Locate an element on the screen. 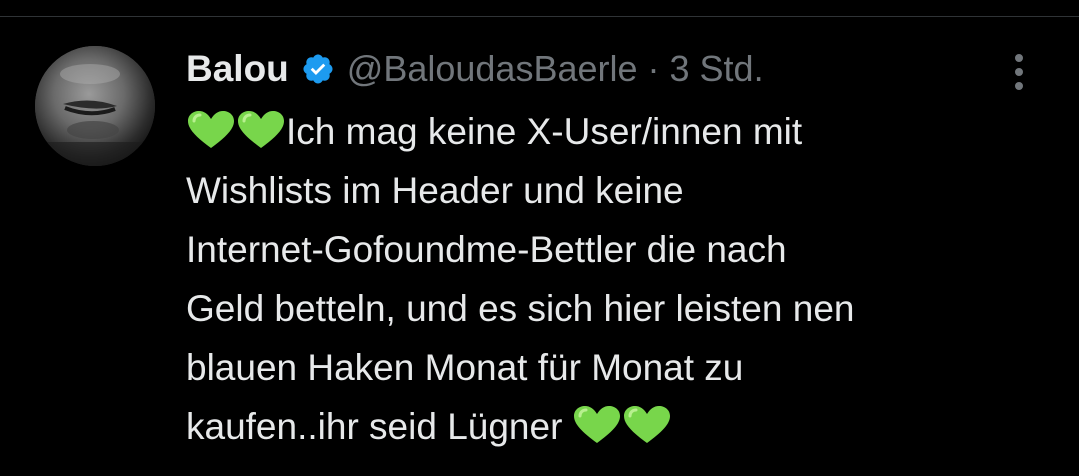 Image resolution: width=1079 pixels, height=476 pixels. tweet-line: Ich mag keine X-User/innen mit is located at coordinates (626, 131).